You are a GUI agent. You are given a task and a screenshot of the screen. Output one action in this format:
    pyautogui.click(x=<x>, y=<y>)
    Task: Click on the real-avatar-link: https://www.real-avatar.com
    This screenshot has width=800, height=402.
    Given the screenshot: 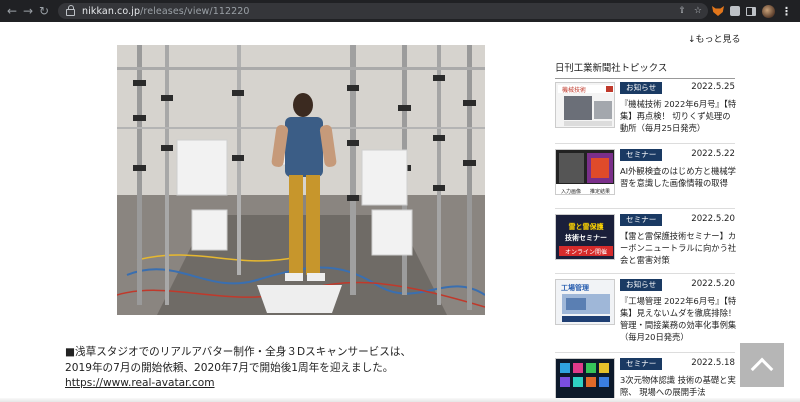 What is the action you would take?
    pyautogui.click(x=238, y=384)
    